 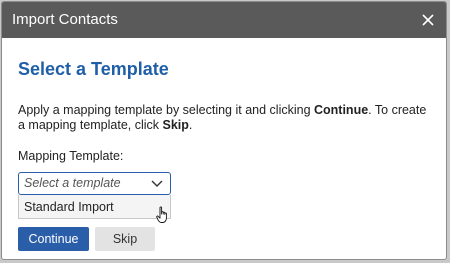 What do you see at coordinates (125, 239) in the screenshot?
I see `skip-button: Skip` at bounding box center [125, 239].